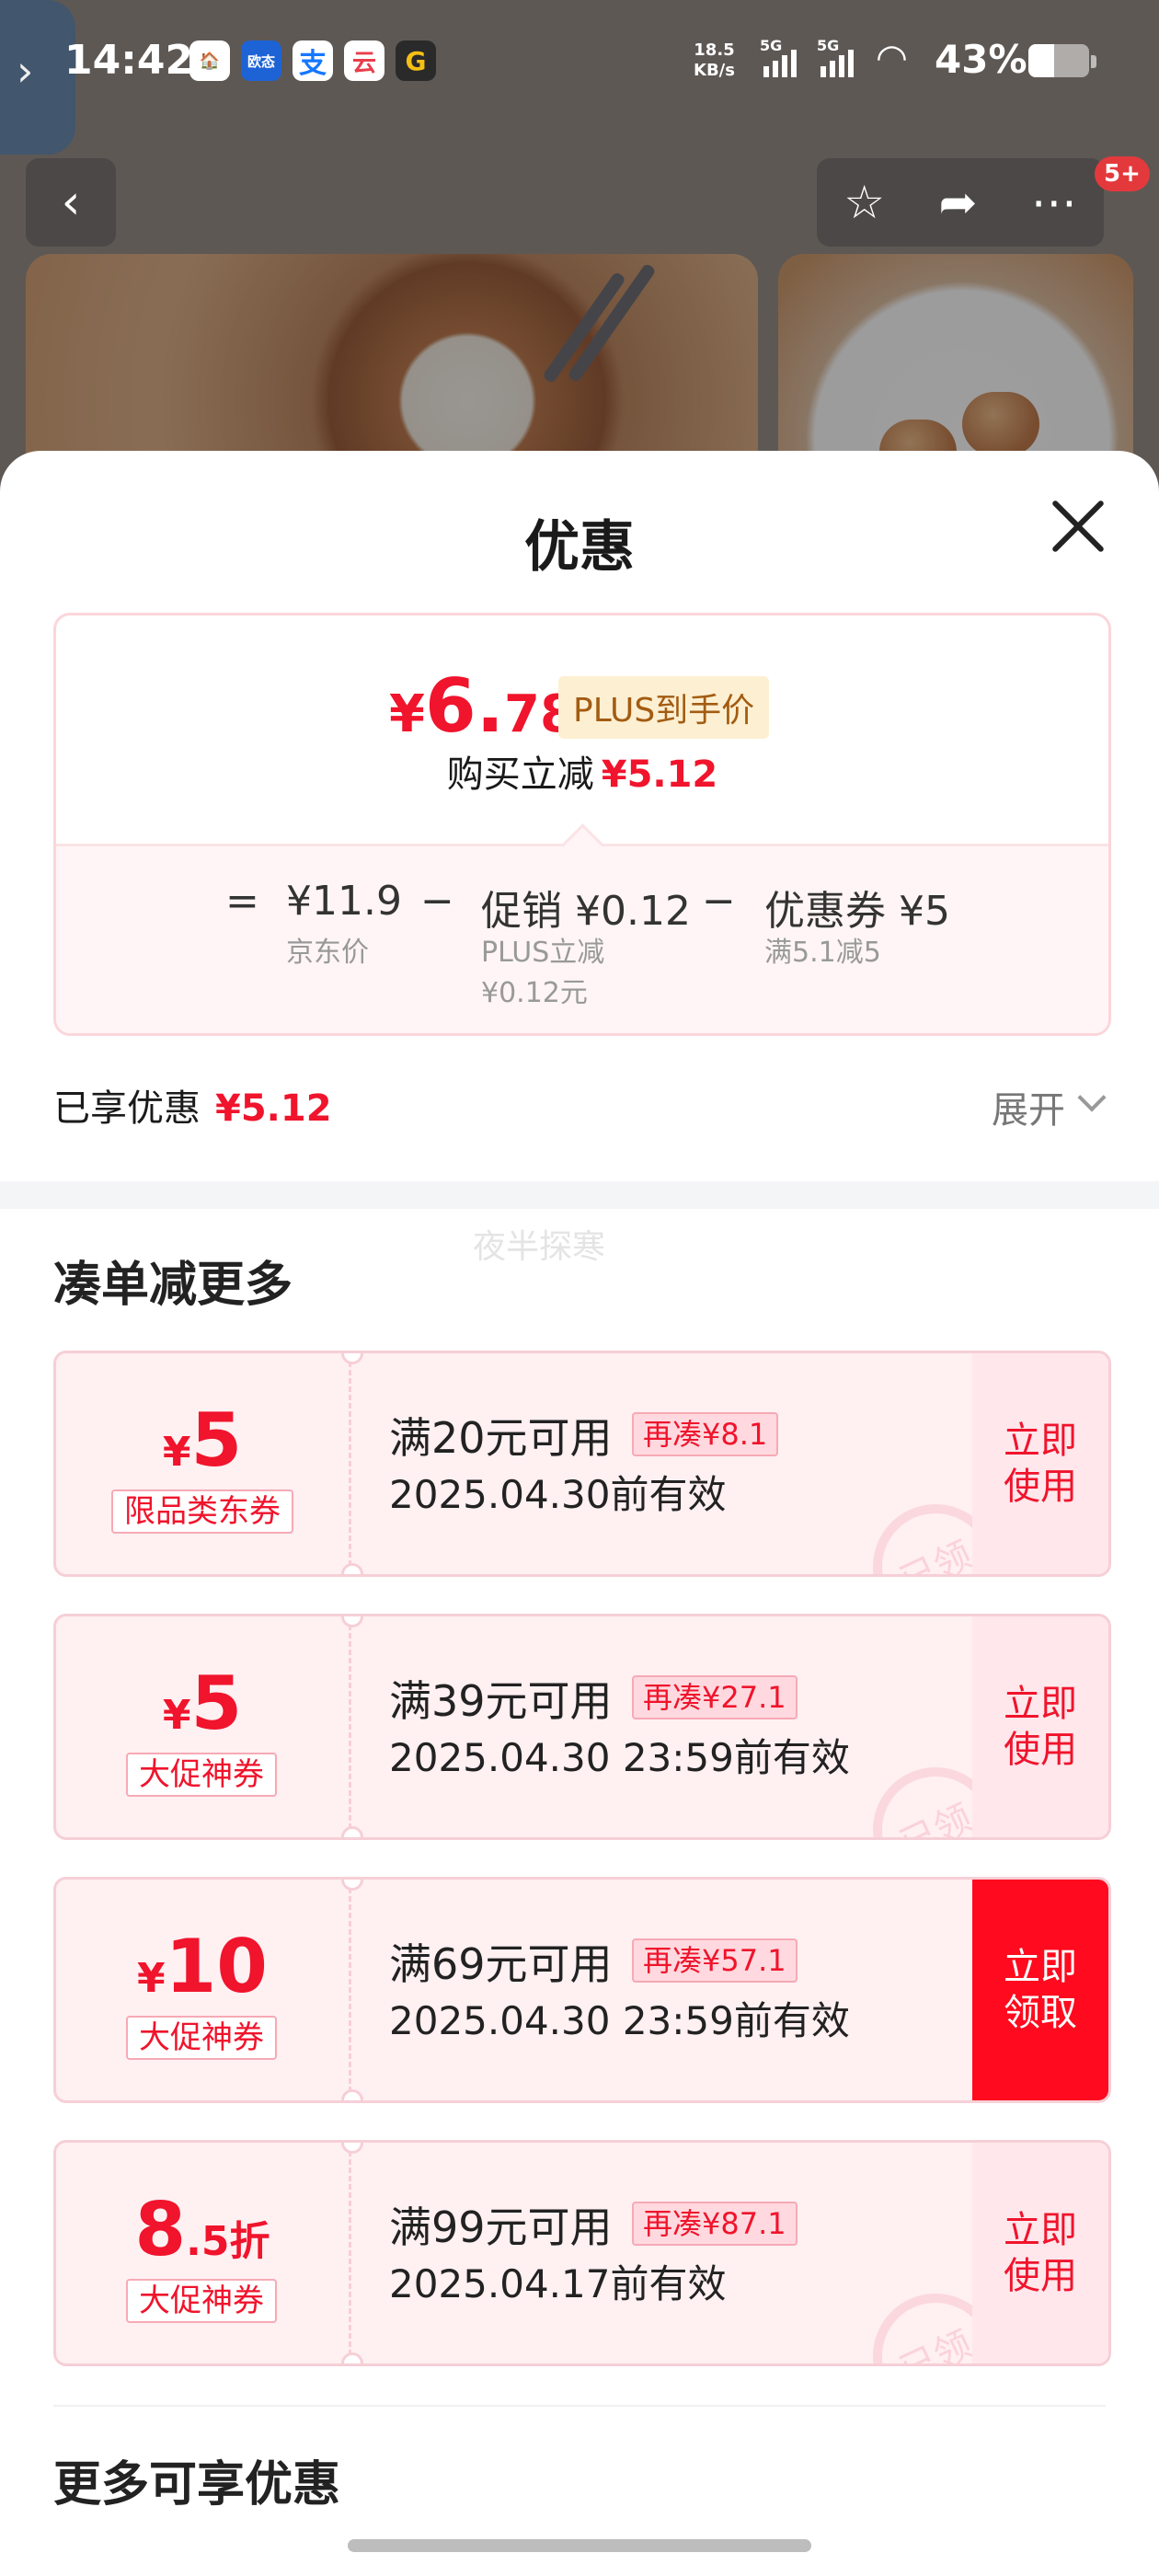 This screenshot has height=2576, width=1159. Describe the element at coordinates (659, 774) in the screenshot. I see `instant-discount-amount: ¥5.12` at that location.